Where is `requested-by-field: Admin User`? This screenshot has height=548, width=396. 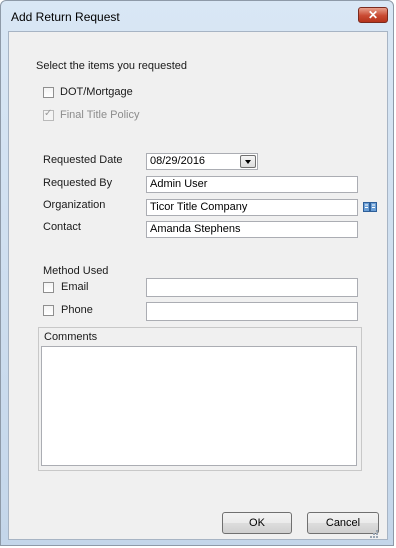 requested-by-field: Admin User is located at coordinates (252, 184).